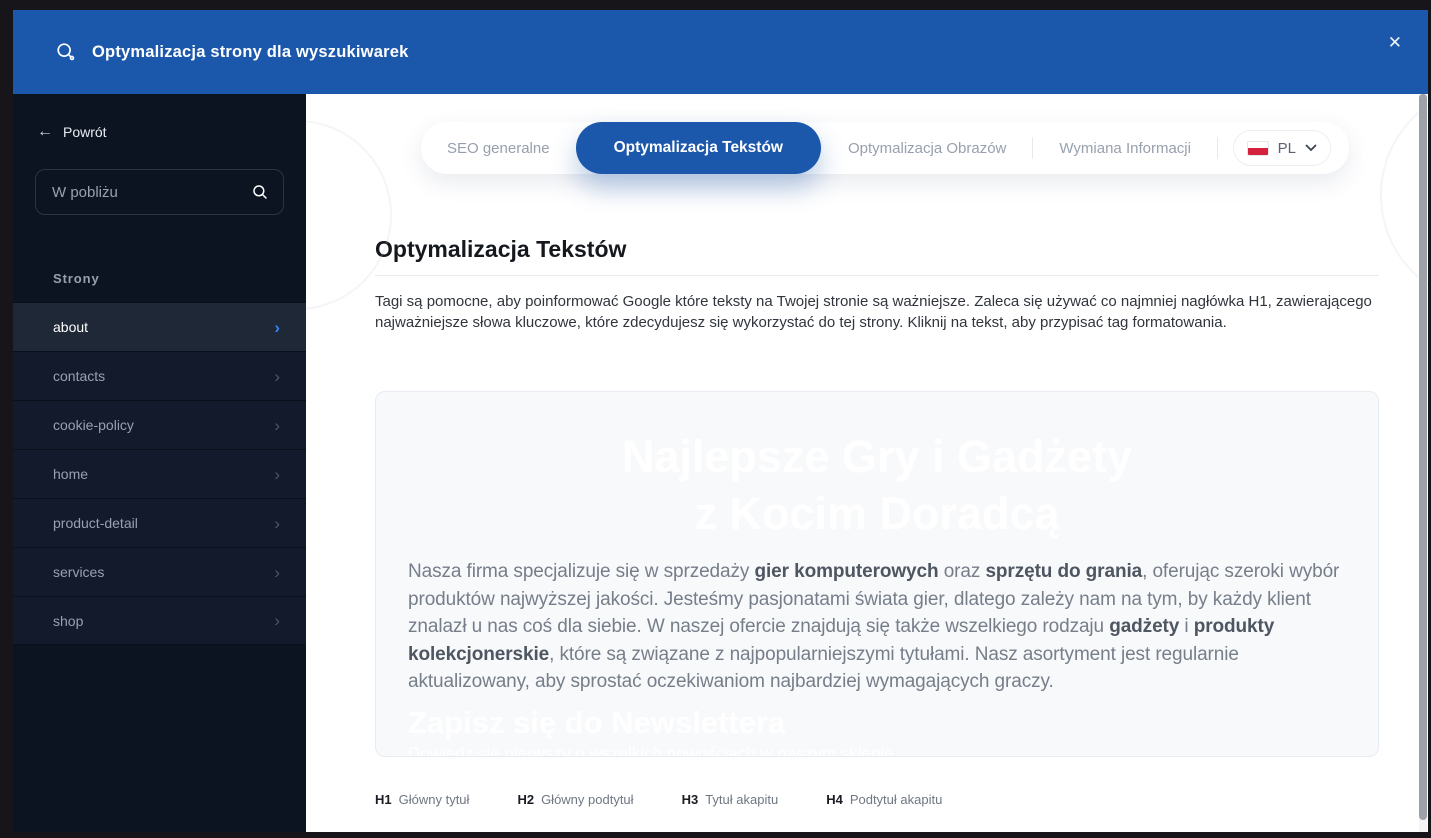 This screenshot has width=1431, height=838. I want to click on legend-label: Główny podtytuł, so click(587, 799).